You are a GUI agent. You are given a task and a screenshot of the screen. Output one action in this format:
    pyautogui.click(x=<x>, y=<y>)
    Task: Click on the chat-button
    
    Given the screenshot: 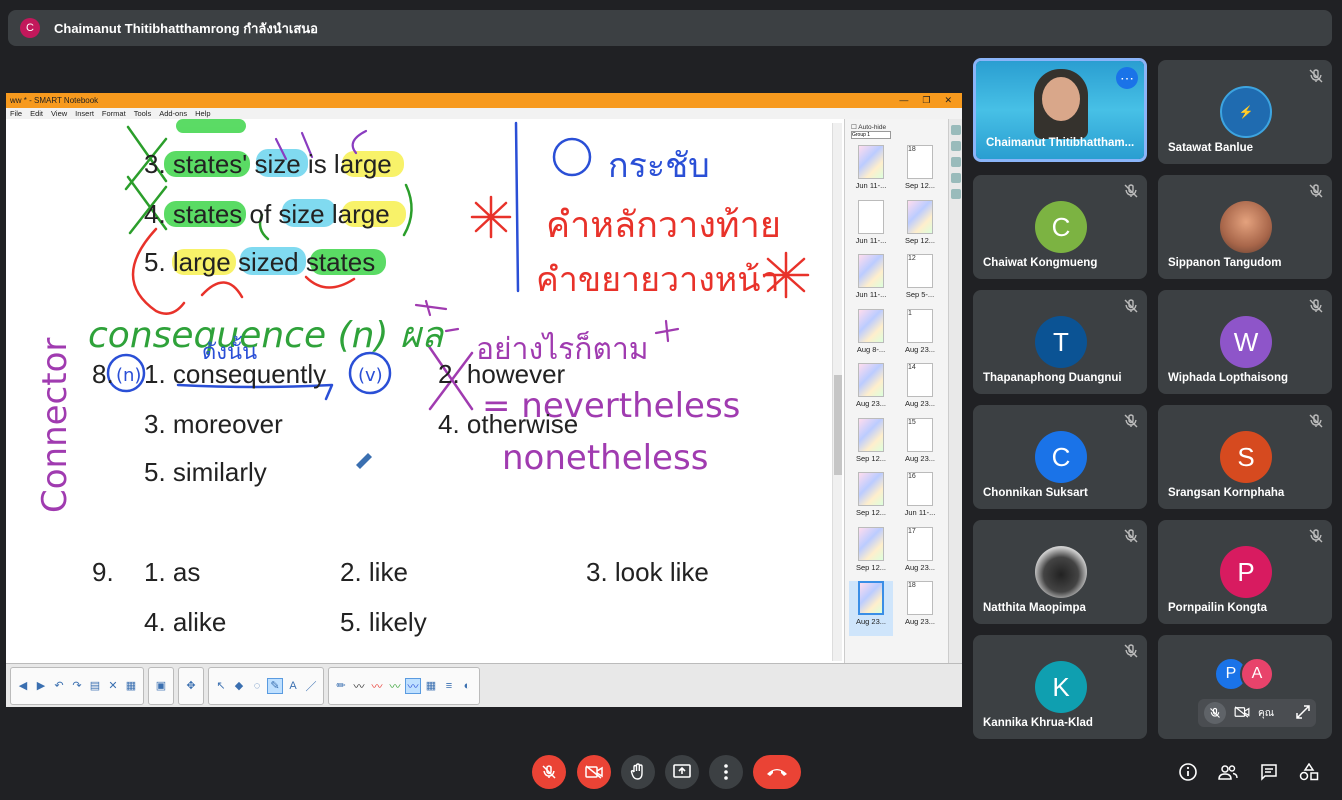 What is the action you would take?
    pyautogui.click(x=1269, y=772)
    